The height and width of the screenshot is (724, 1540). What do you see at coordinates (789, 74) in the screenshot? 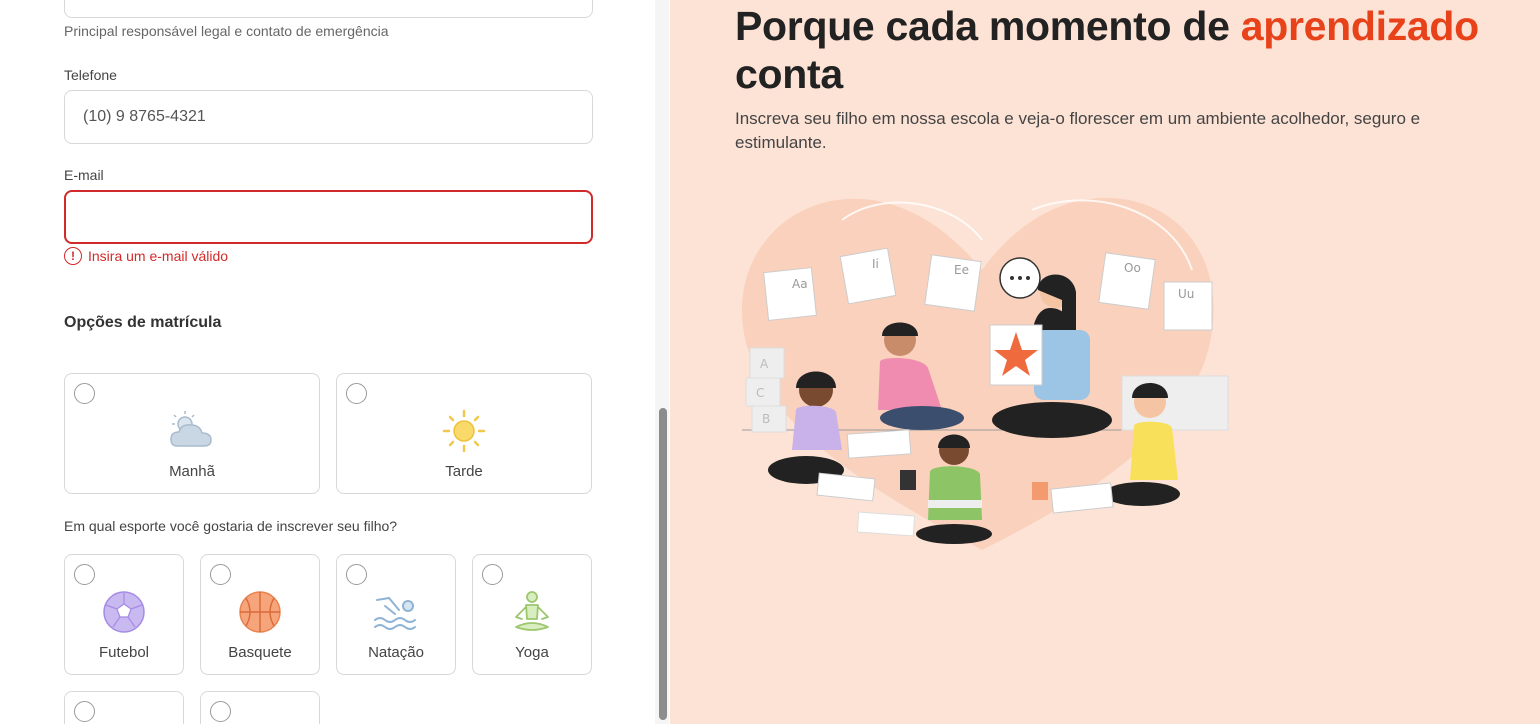
I see `headline-text-2: conta` at bounding box center [789, 74].